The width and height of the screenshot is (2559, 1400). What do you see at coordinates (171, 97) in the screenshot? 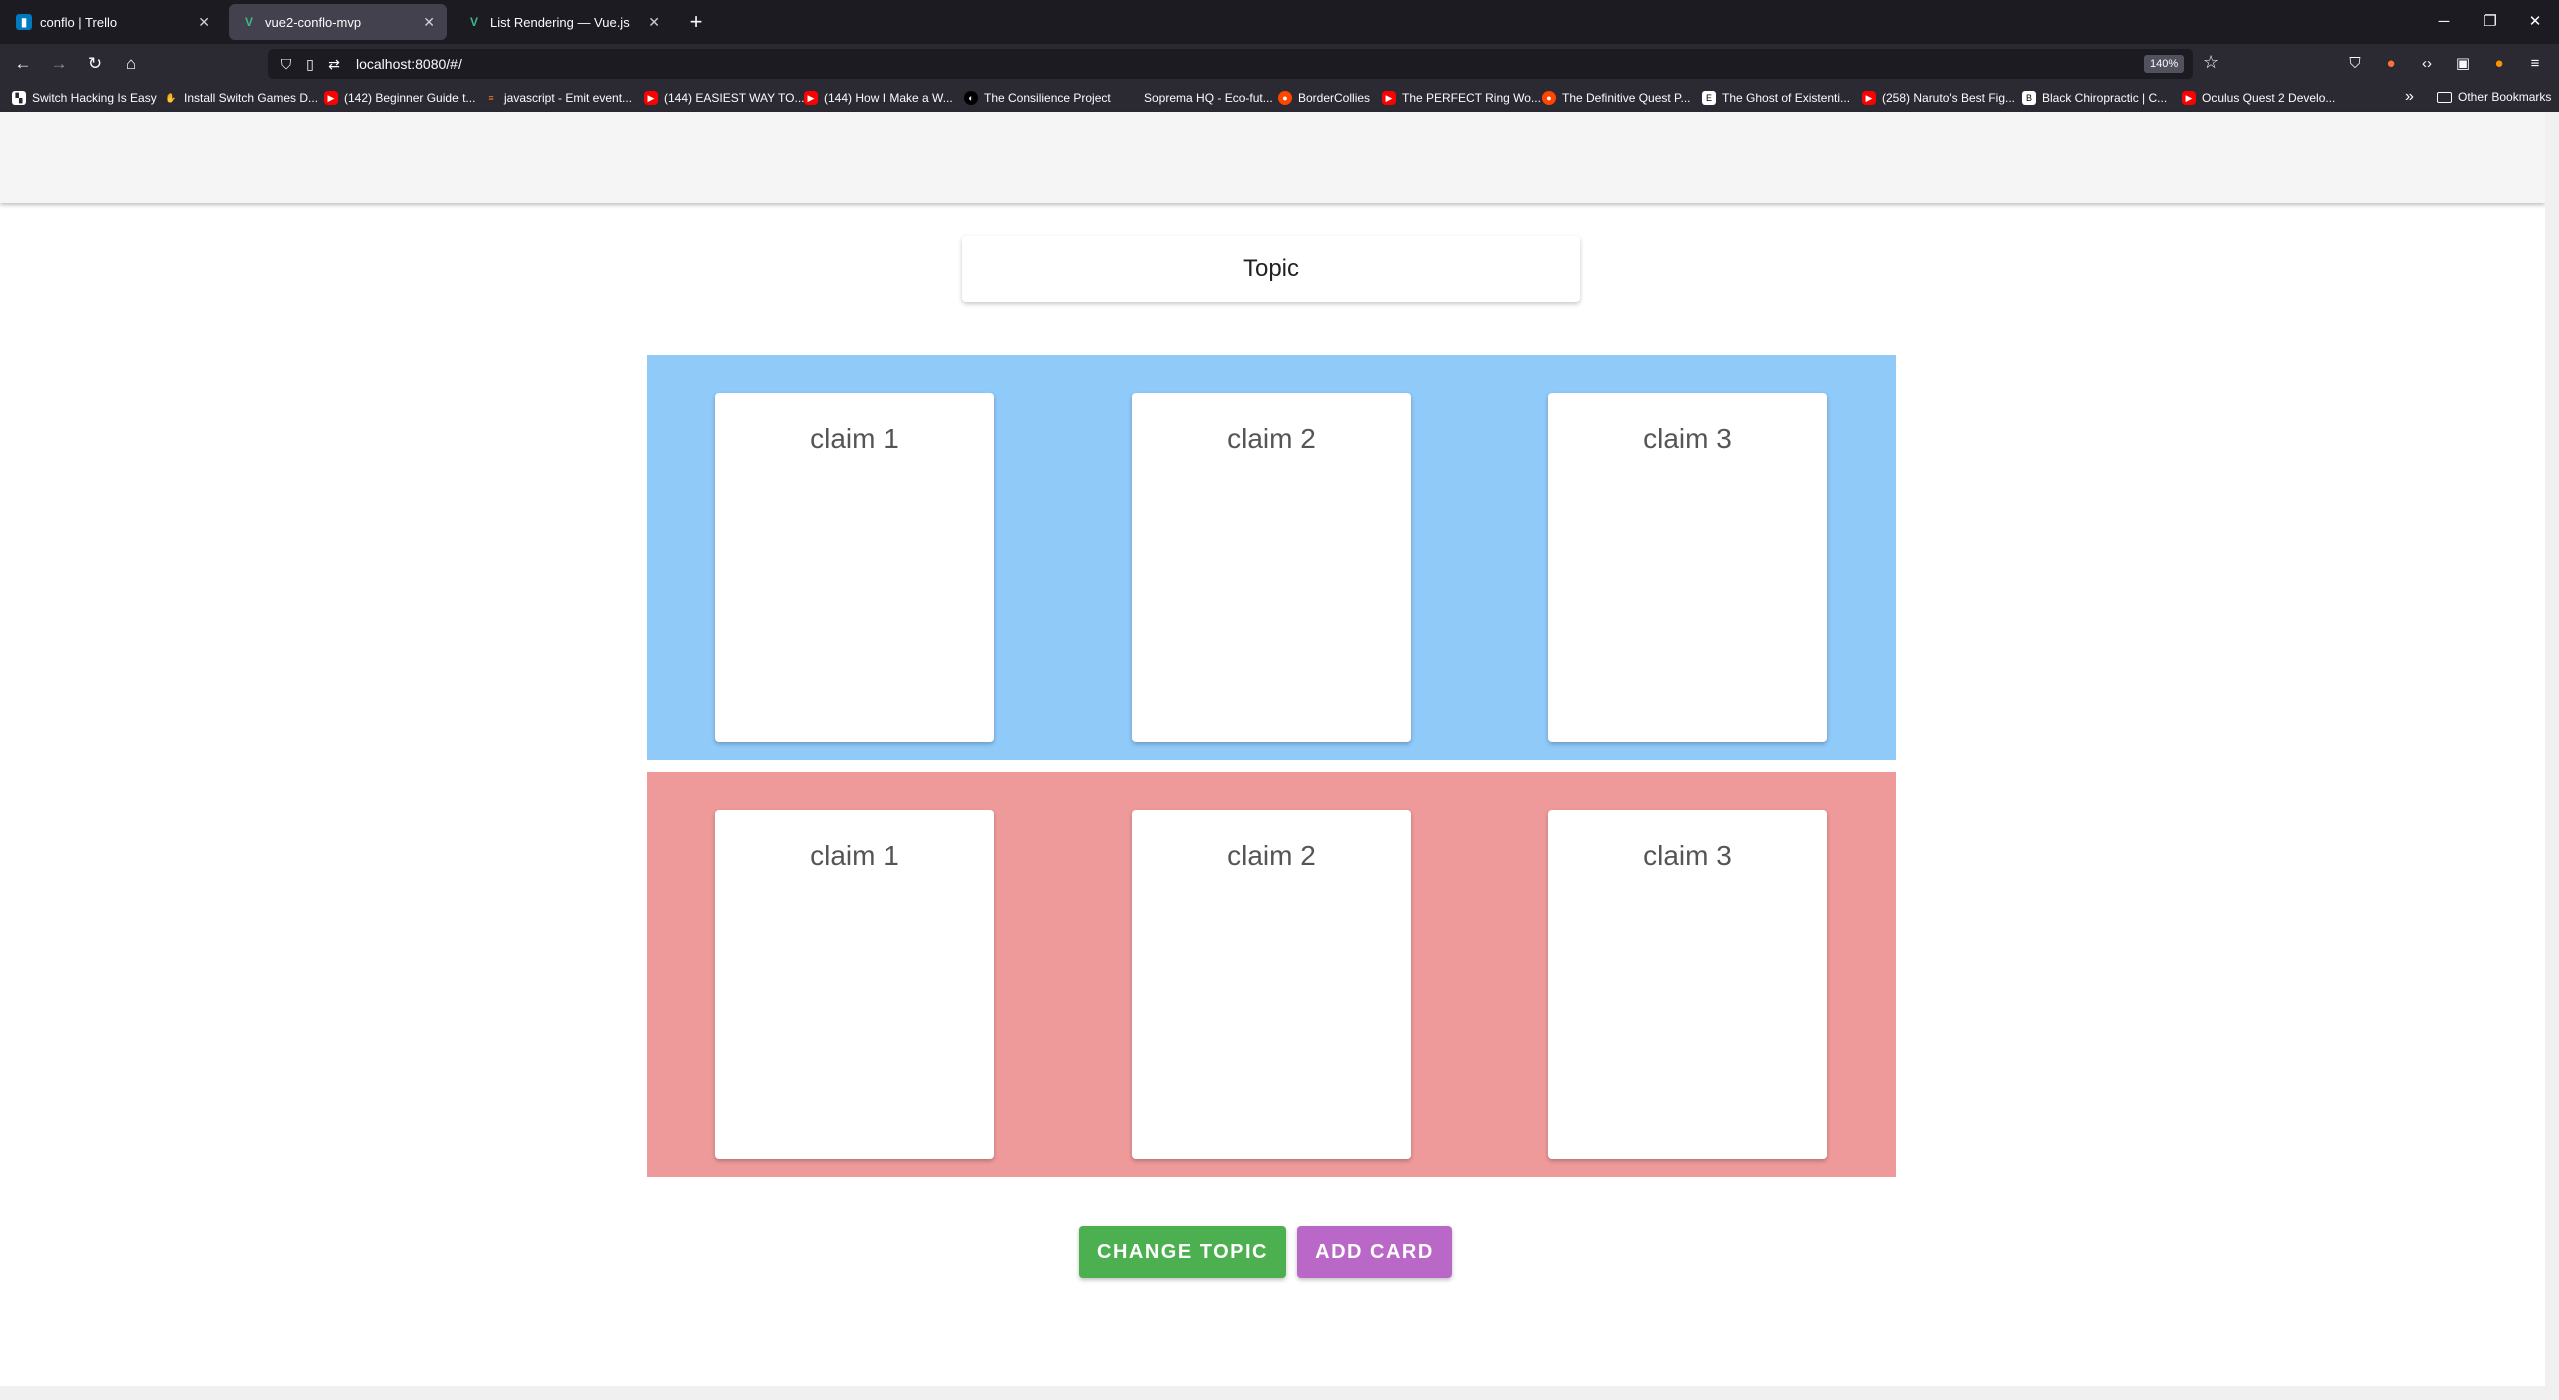
I see `bookmark-icon: ✋` at bounding box center [171, 97].